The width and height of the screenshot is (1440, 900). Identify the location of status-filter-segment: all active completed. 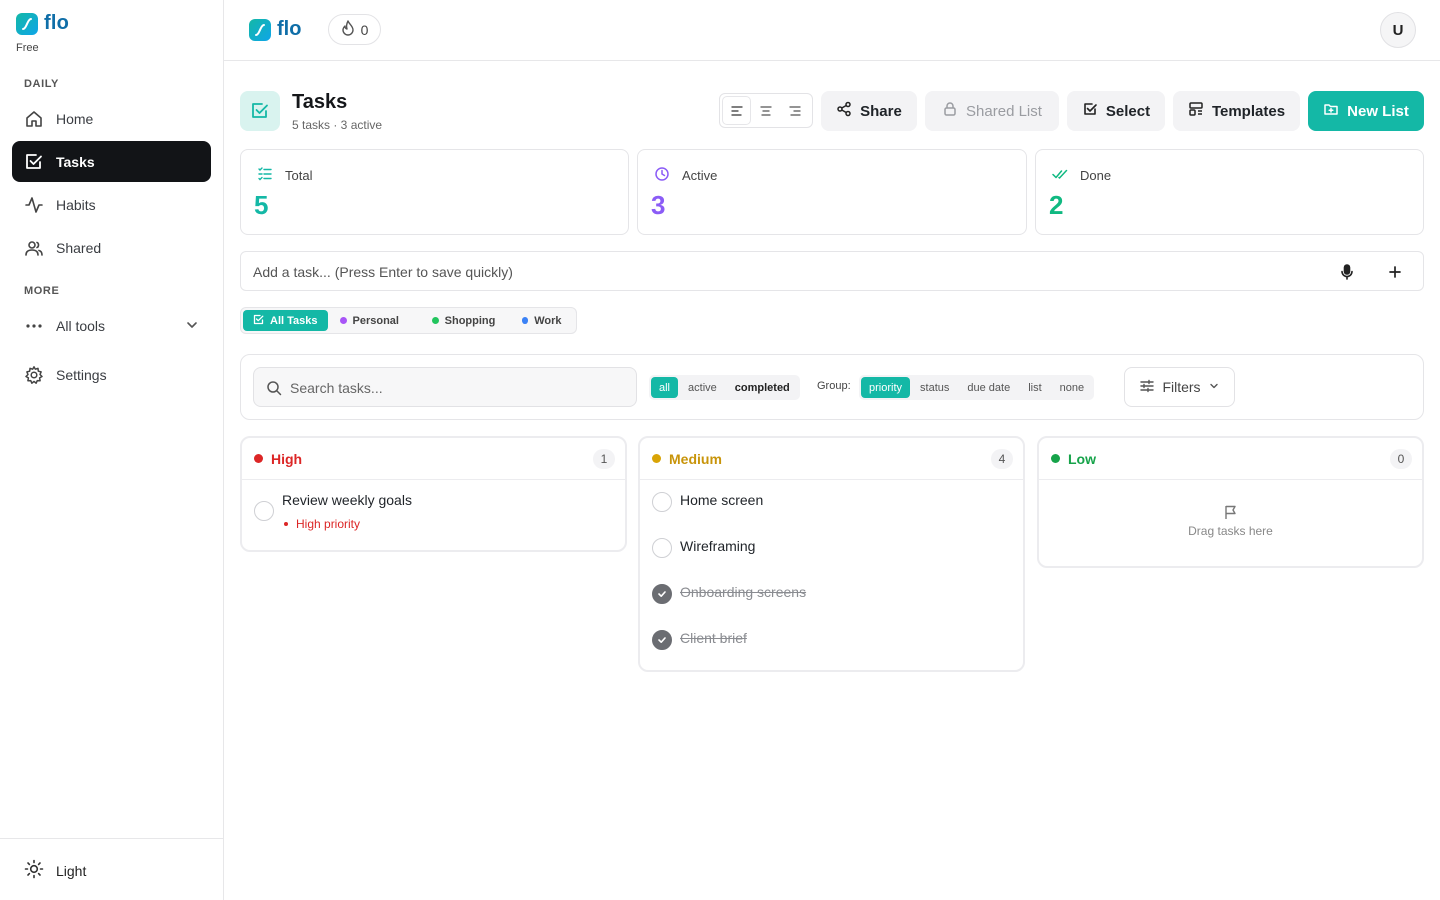
(724, 387).